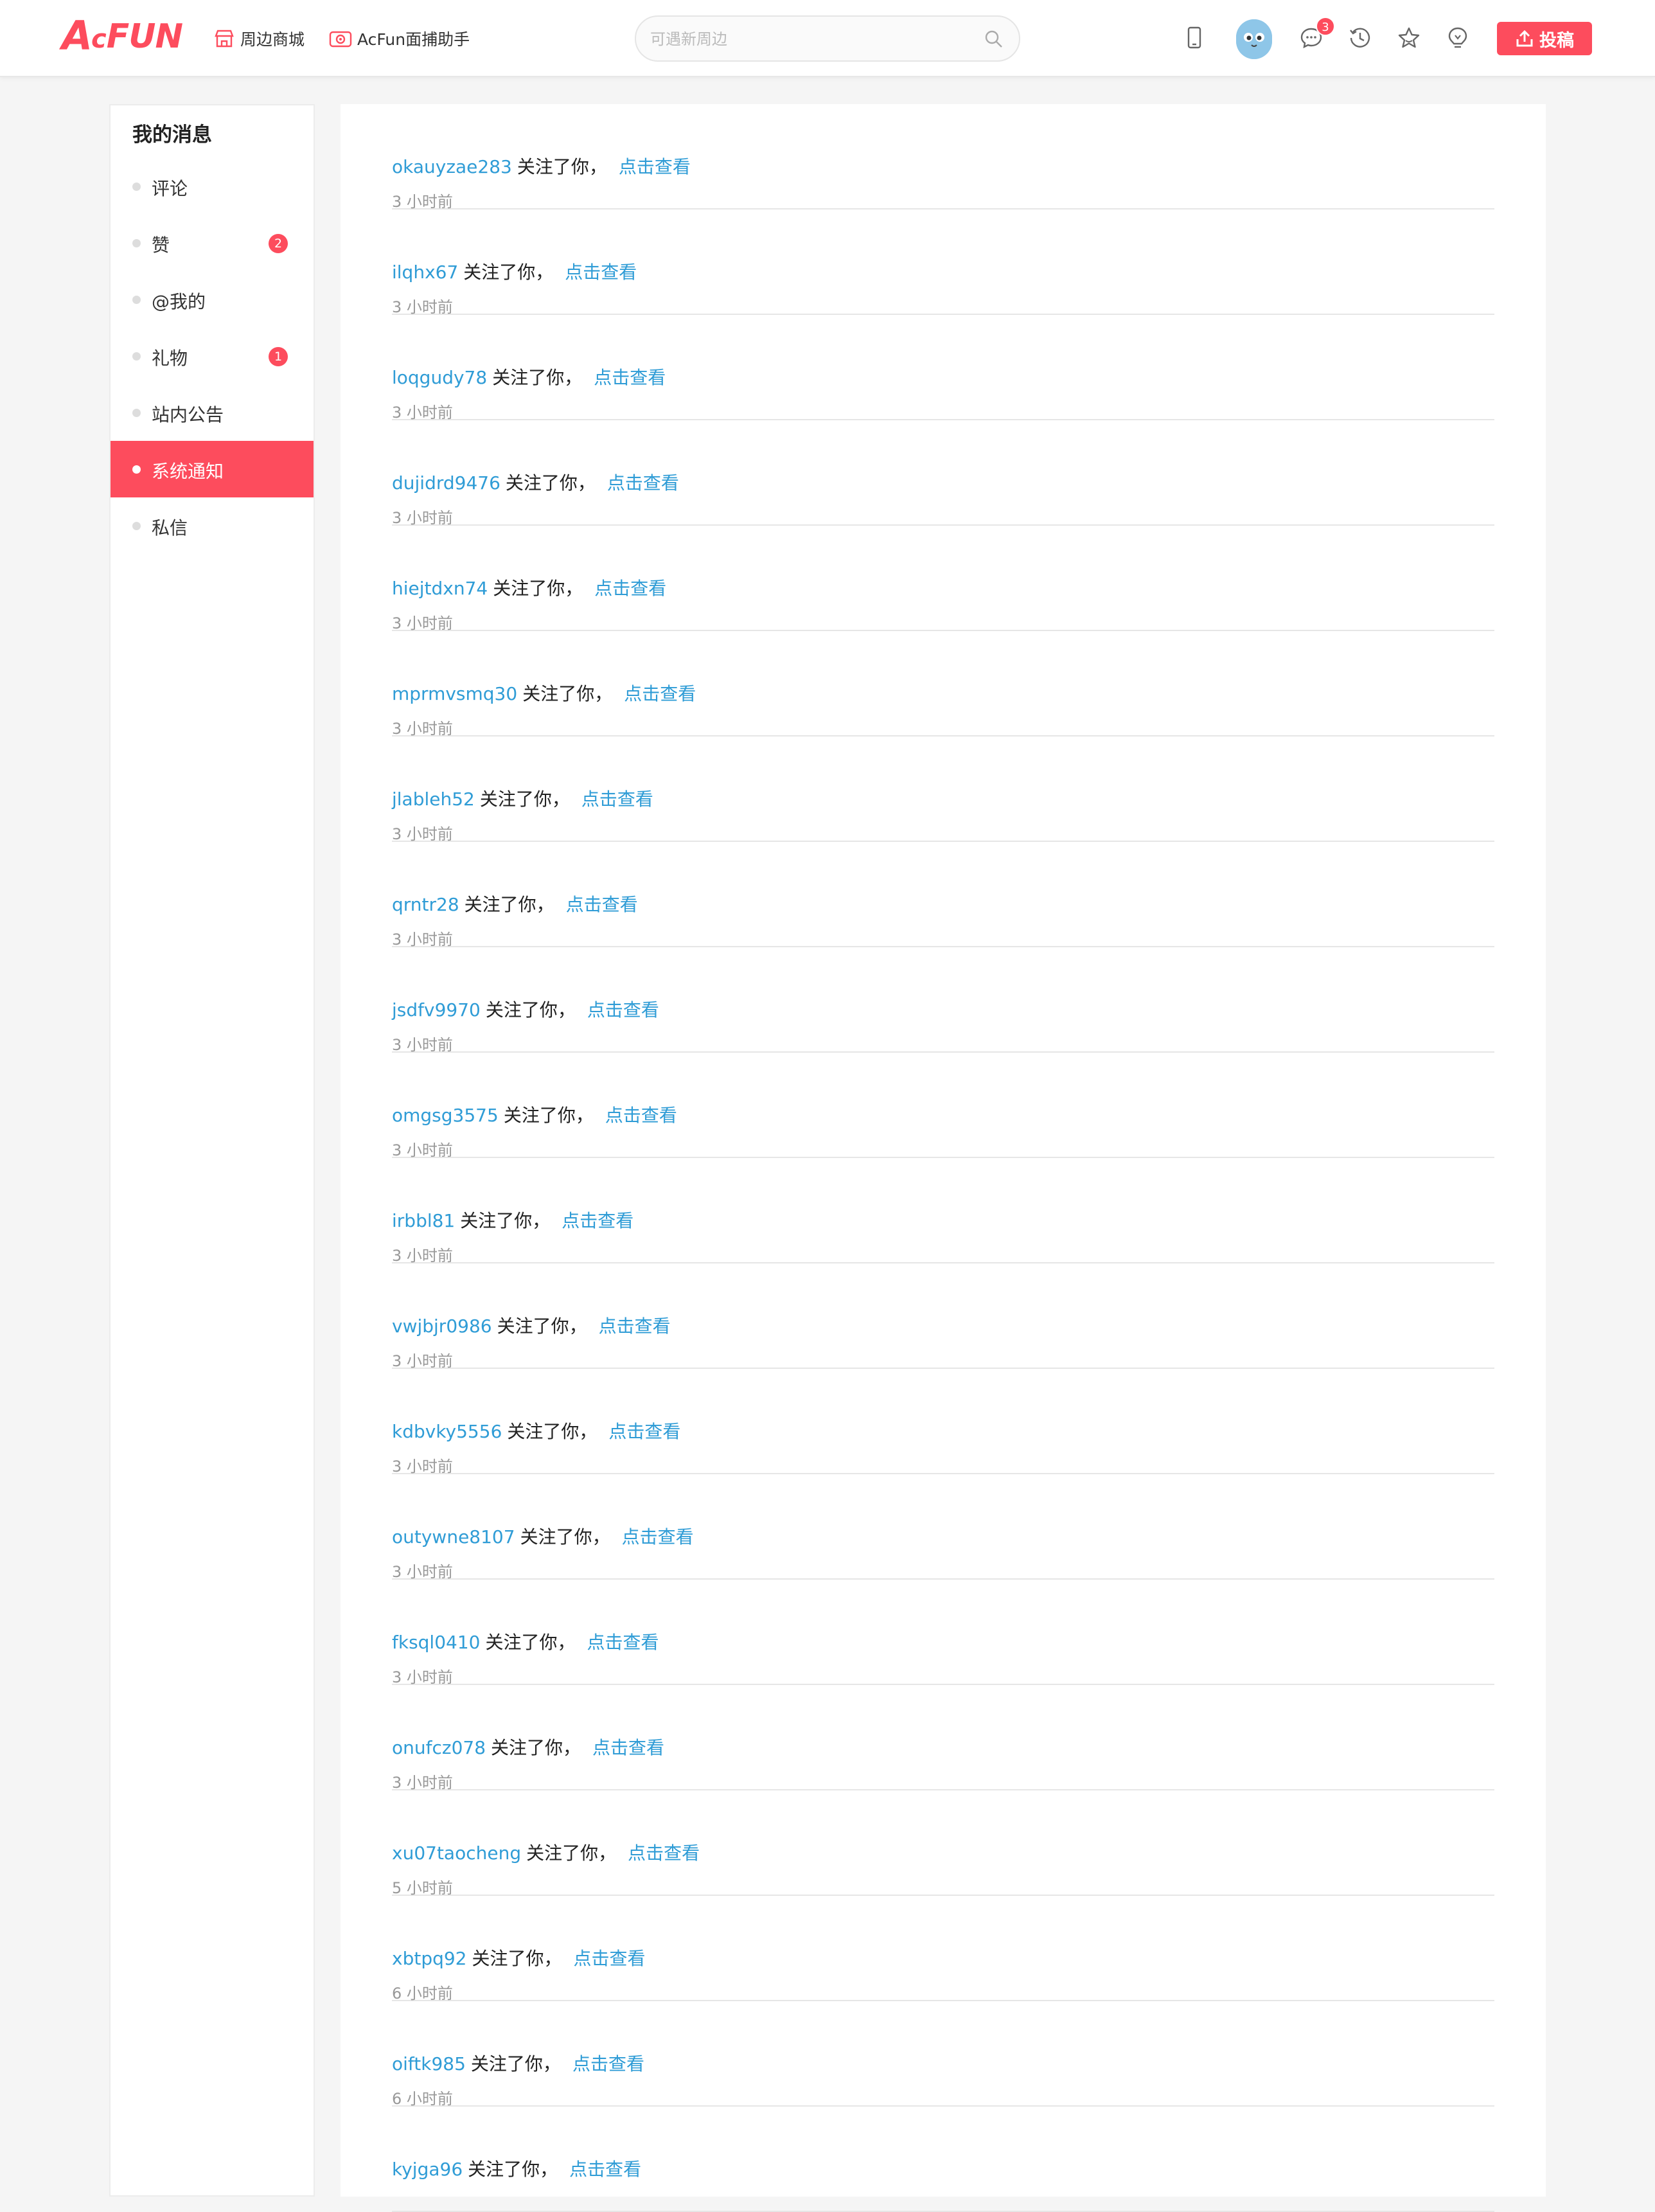 The image size is (1655, 2212). Describe the element at coordinates (446, 483) in the screenshot. I see `username-link: dujidrd9476` at that location.